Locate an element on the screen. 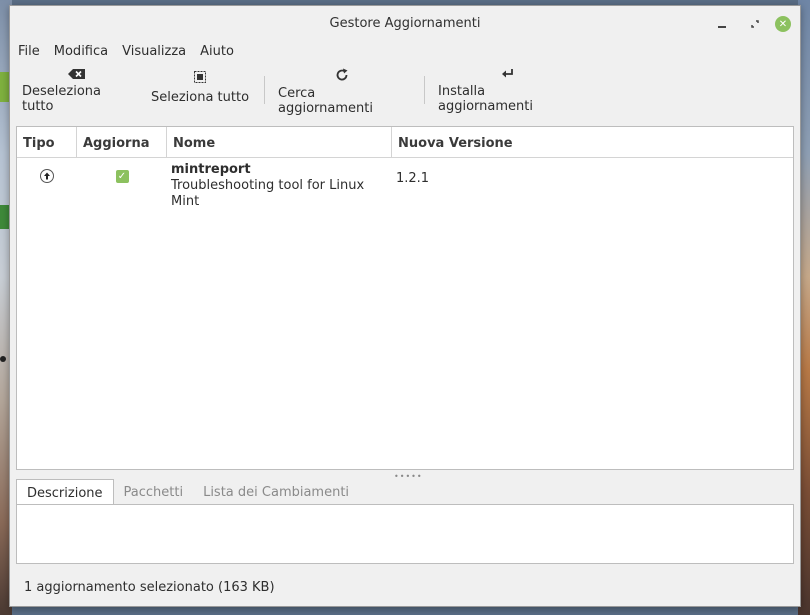 This screenshot has width=810, height=615. check-updates-label: Cerca aggiornamenti is located at coordinates (325, 101).